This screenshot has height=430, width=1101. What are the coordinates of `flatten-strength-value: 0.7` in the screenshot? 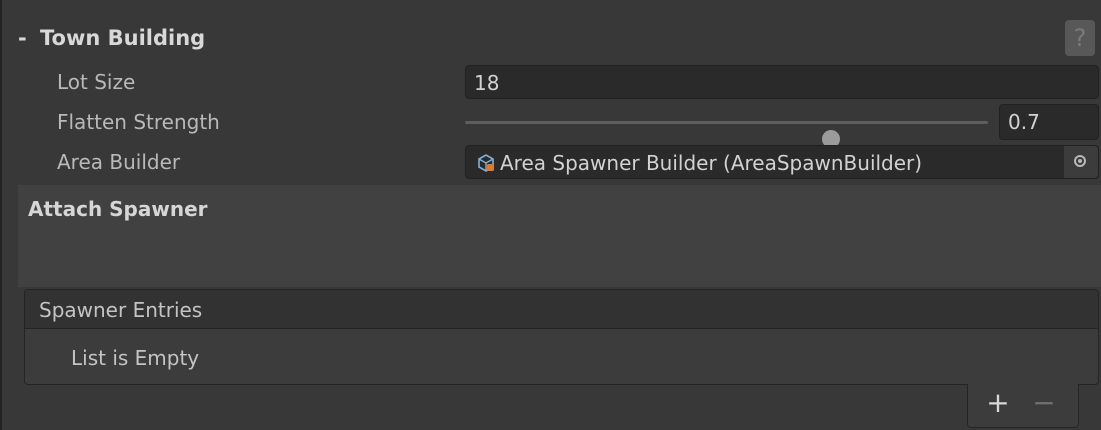 It's located at (1024, 122).